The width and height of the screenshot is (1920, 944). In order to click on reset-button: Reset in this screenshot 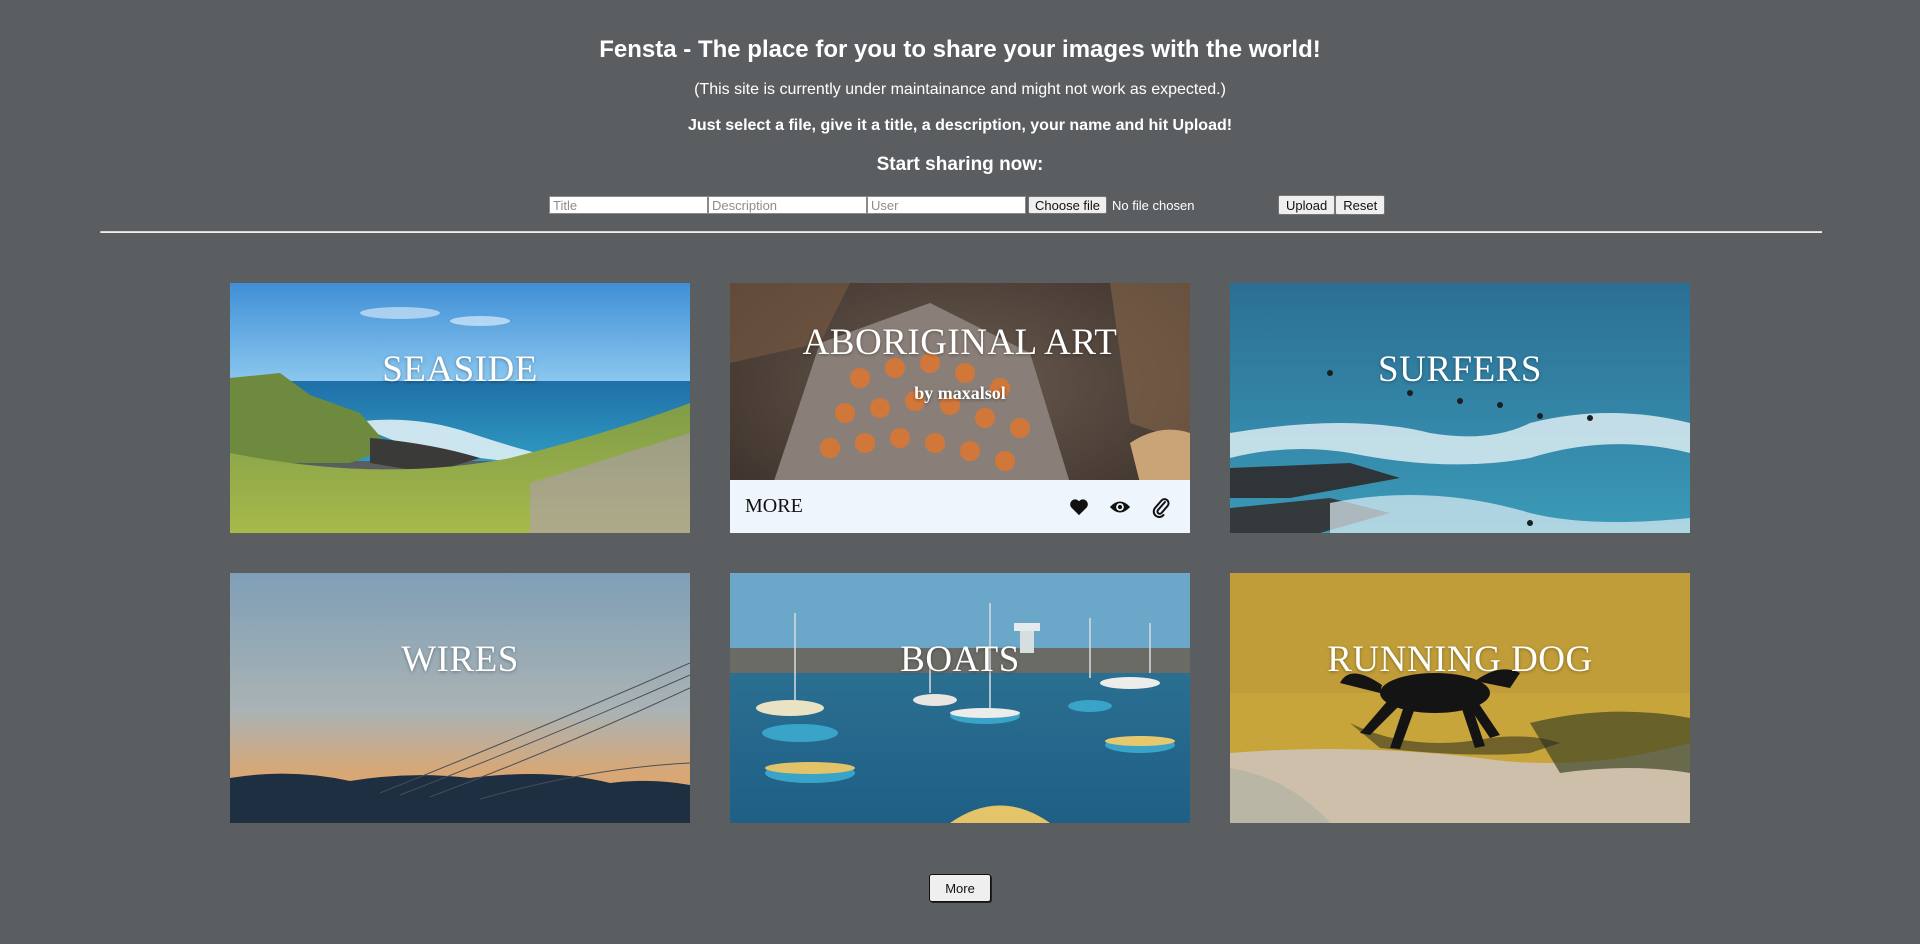, I will do `click(1360, 205)`.